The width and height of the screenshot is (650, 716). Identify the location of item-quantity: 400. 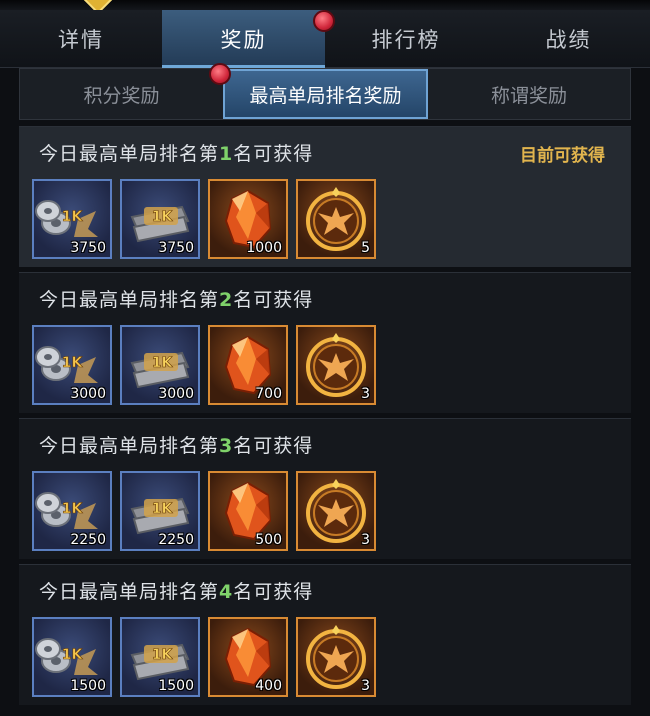
(268, 686).